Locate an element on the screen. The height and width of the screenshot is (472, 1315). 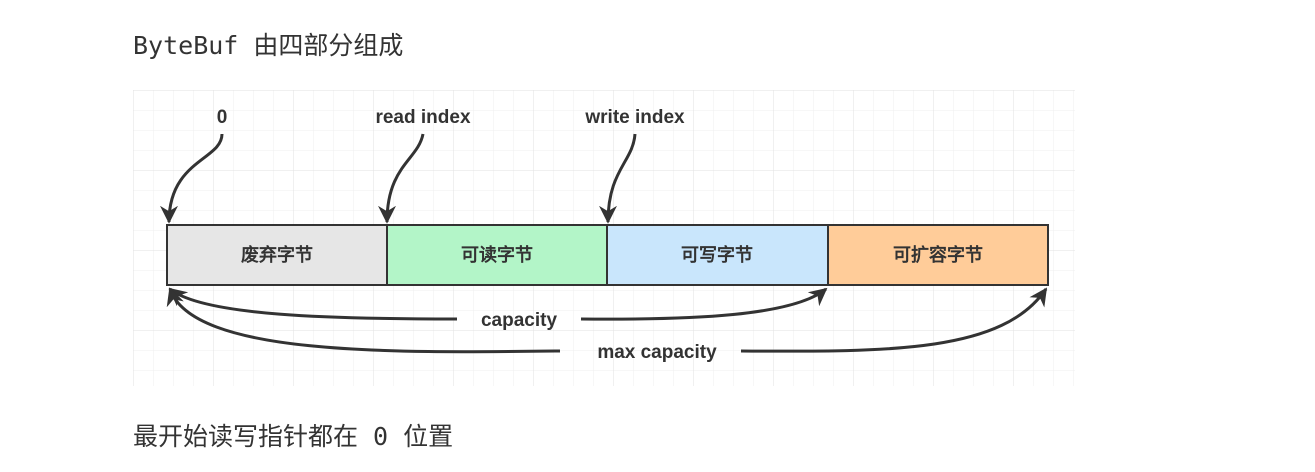
segment-readable: 可读字节 is located at coordinates (497, 255).